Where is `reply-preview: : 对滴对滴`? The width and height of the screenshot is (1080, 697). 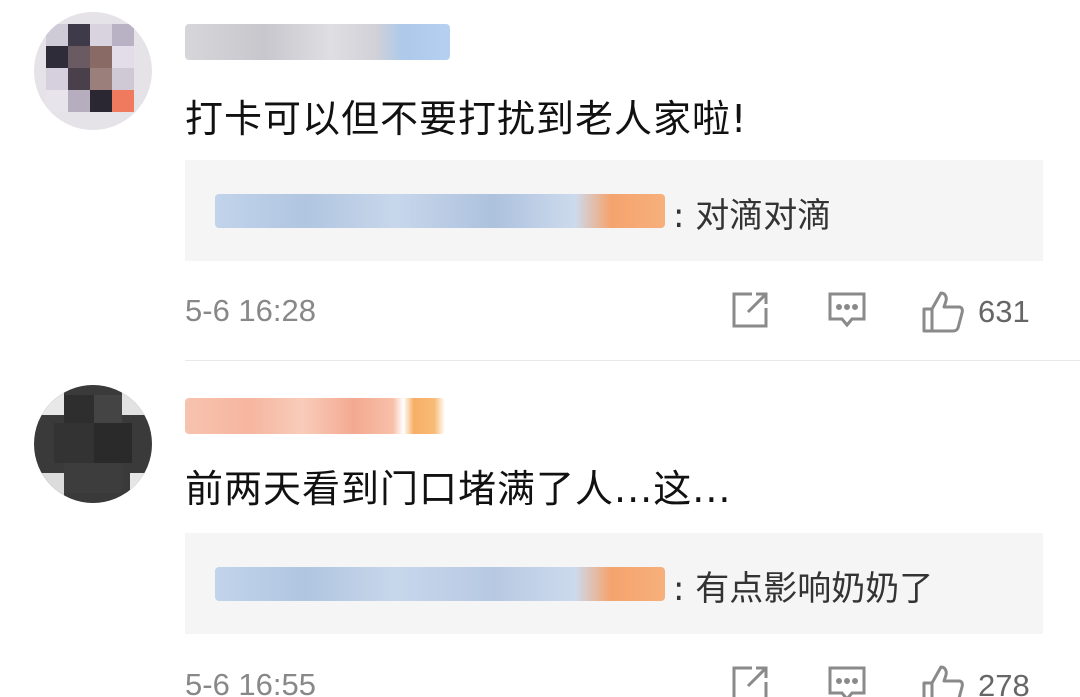 reply-preview: : 对滴对滴 is located at coordinates (614, 210).